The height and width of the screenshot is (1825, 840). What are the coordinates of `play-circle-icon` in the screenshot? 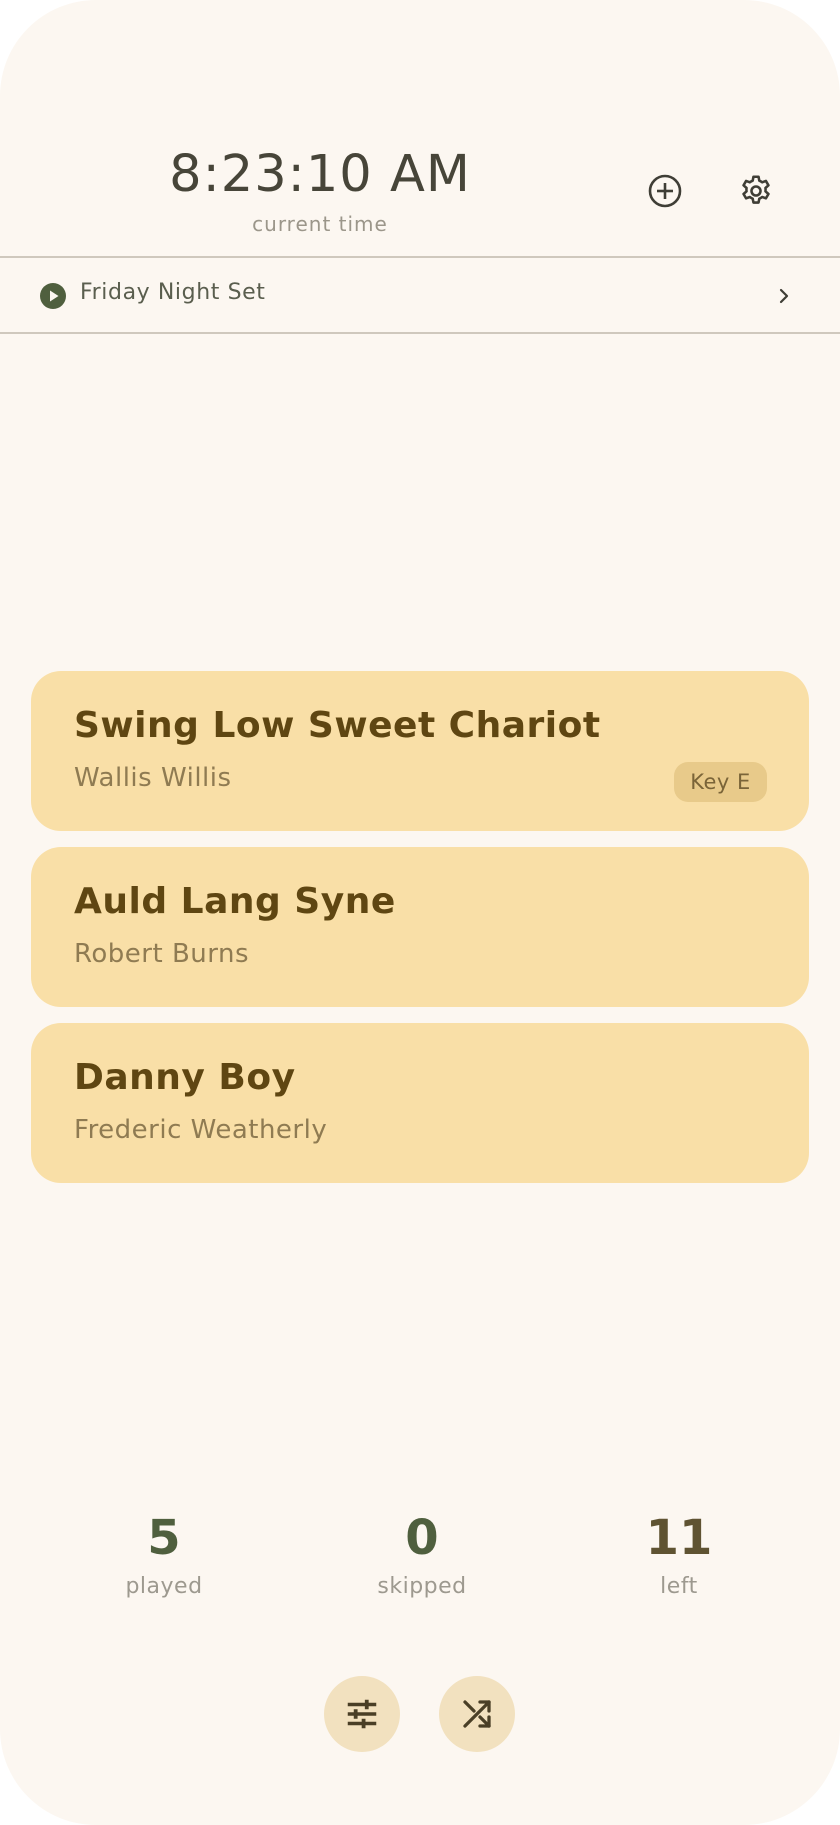 It's located at (53, 296).